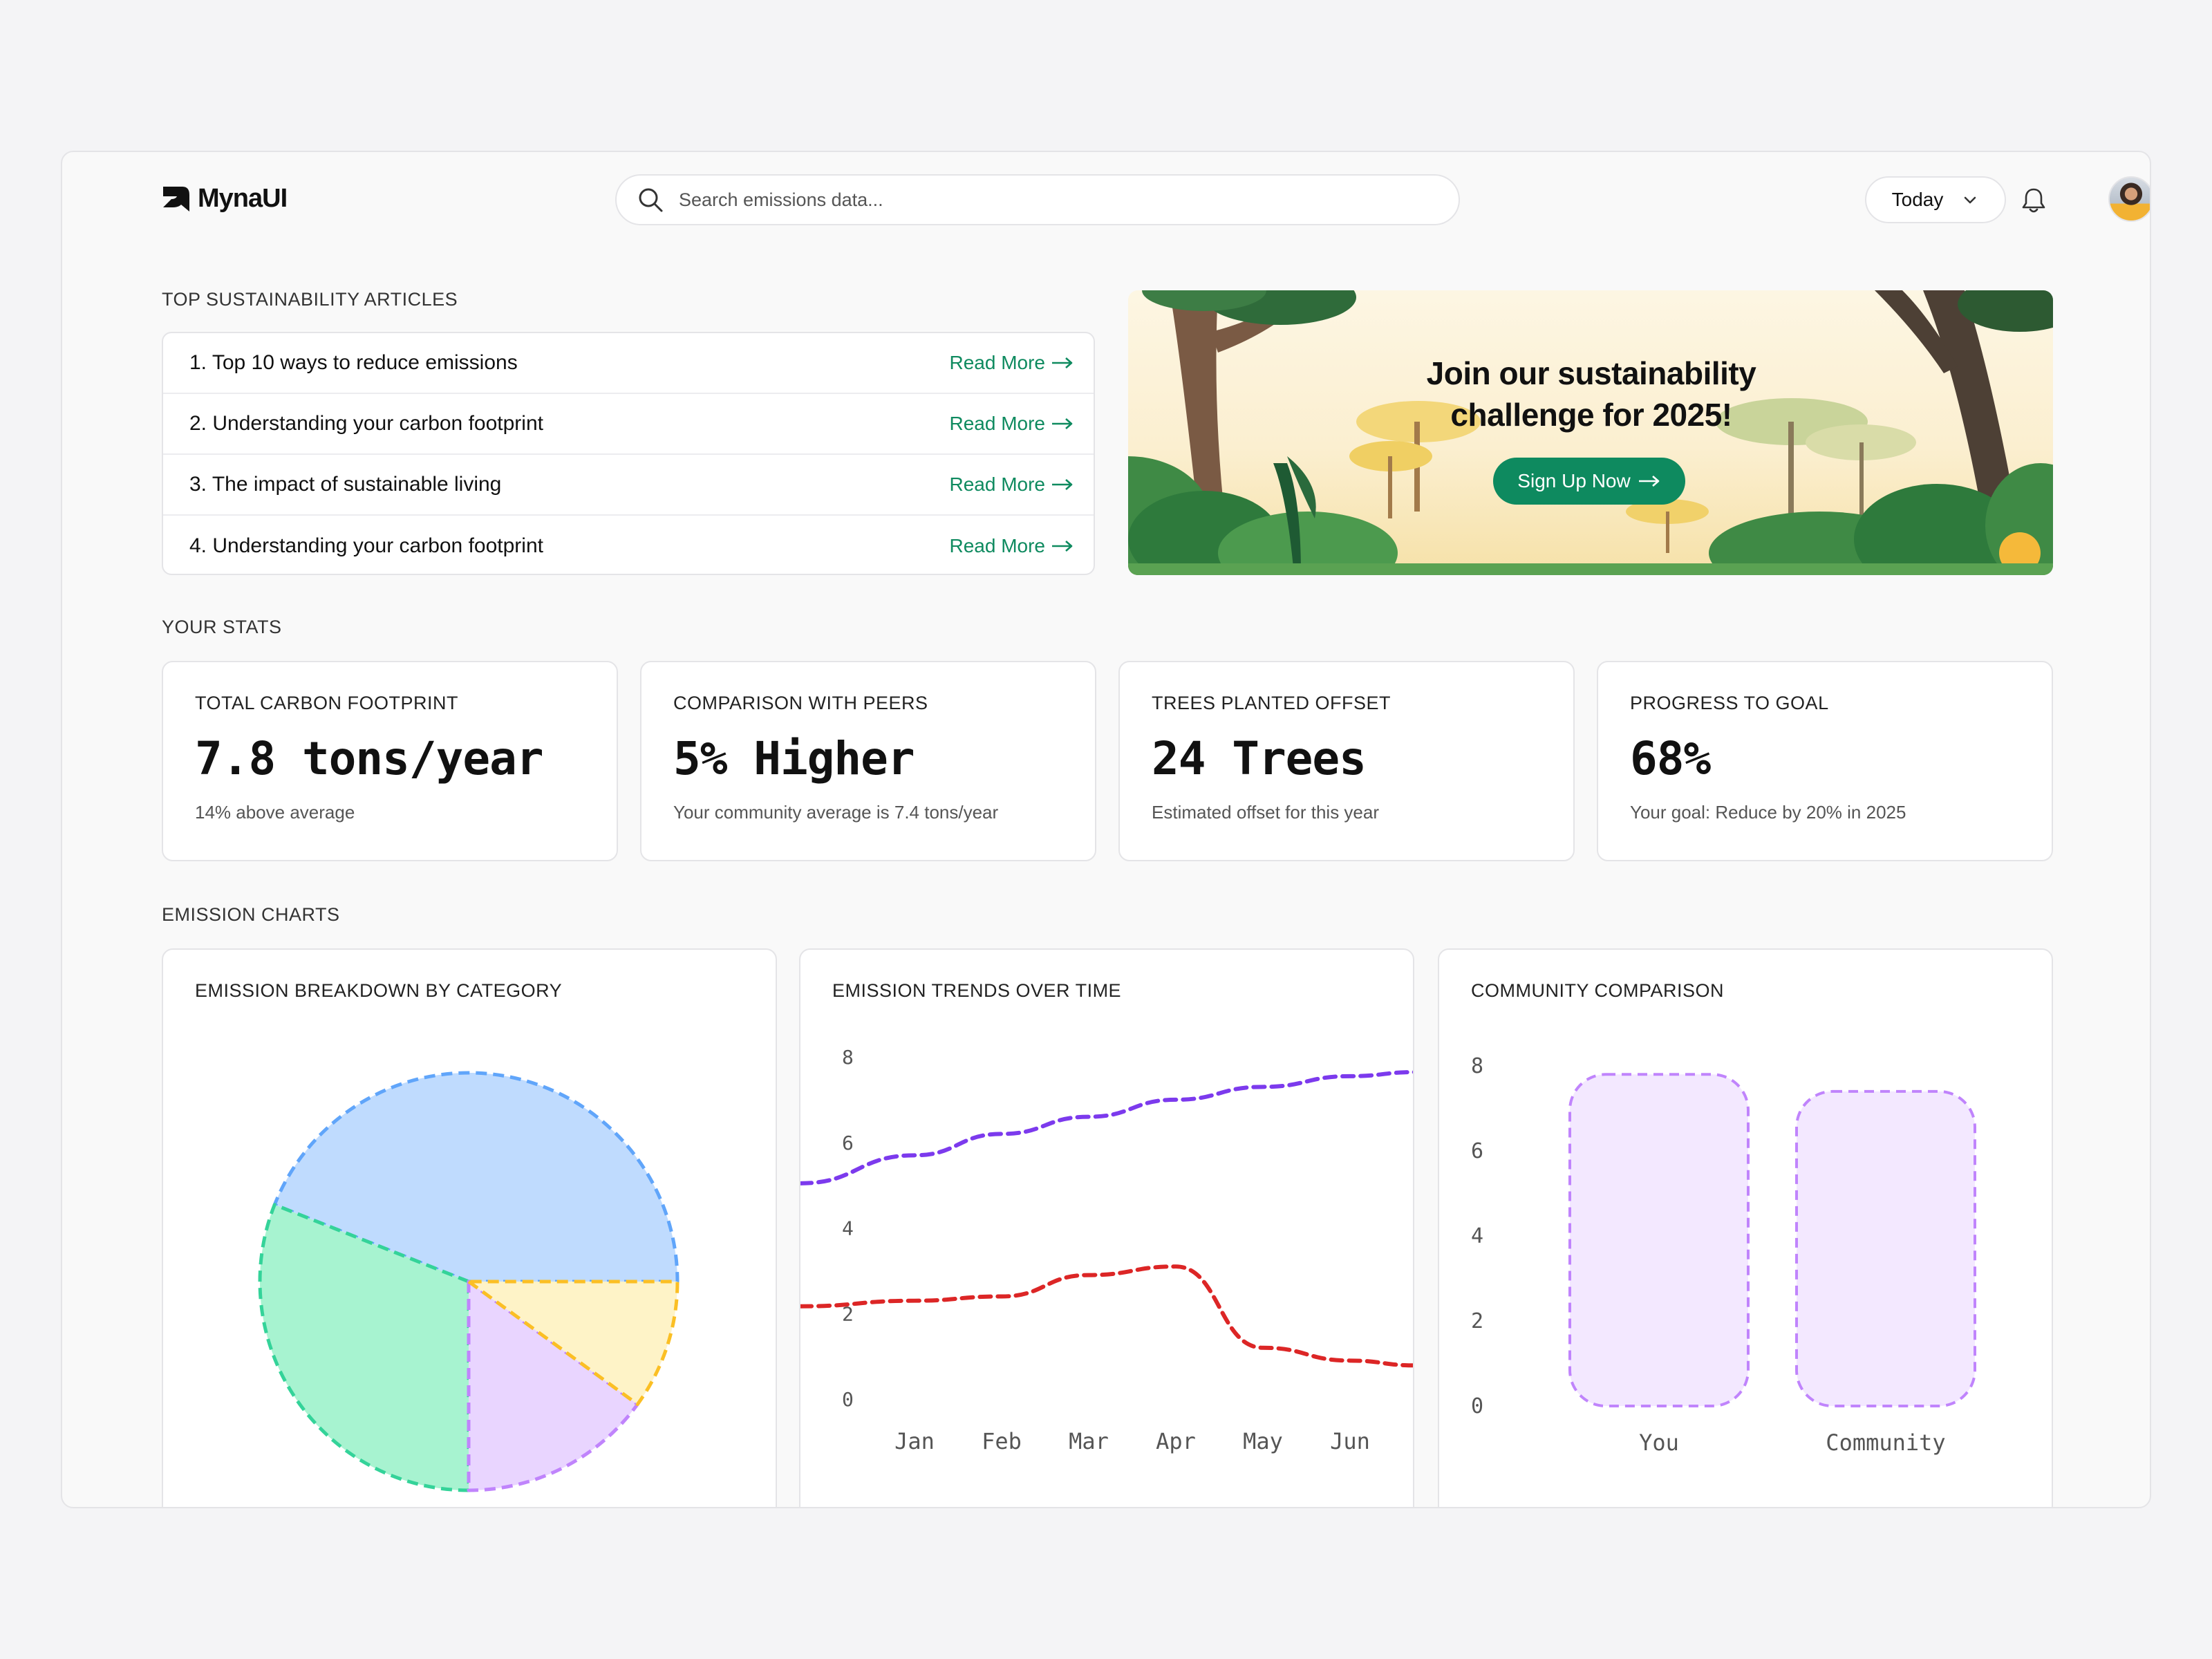  I want to click on stat-value: 7.8 tons/year, so click(370, 758).